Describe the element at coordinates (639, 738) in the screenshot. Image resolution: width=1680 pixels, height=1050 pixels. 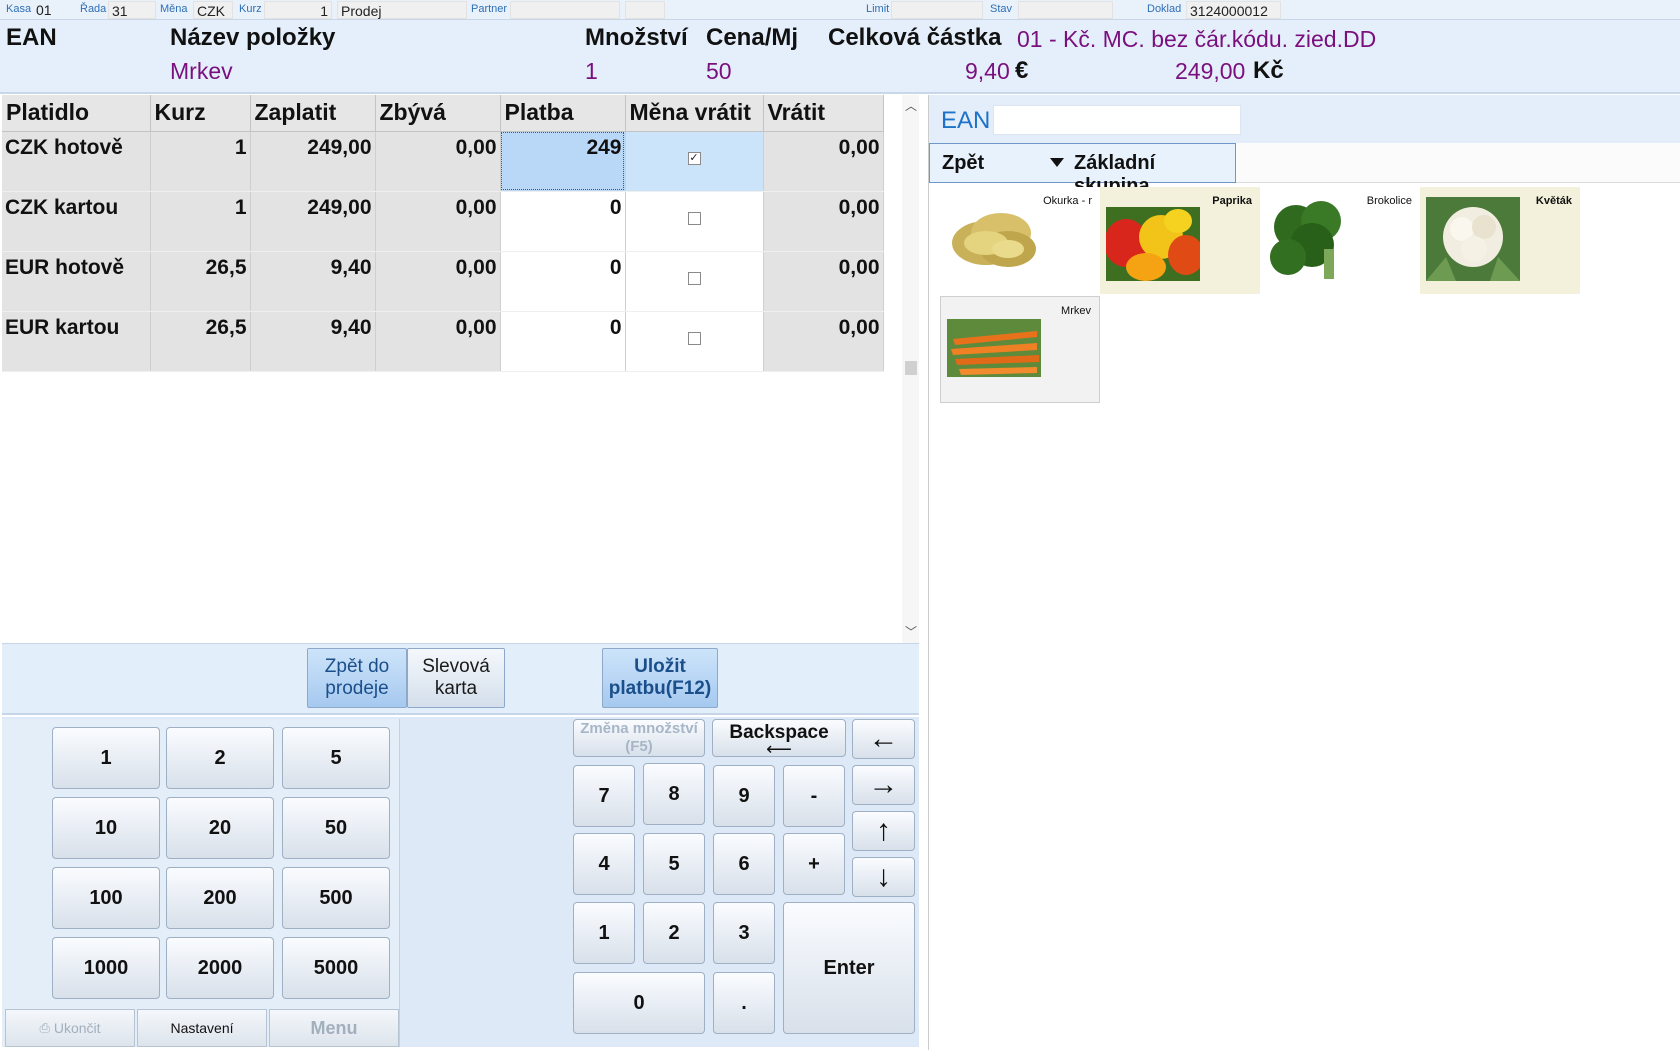
I see `change-quantity-button: Změna množství (F5)` at that location.